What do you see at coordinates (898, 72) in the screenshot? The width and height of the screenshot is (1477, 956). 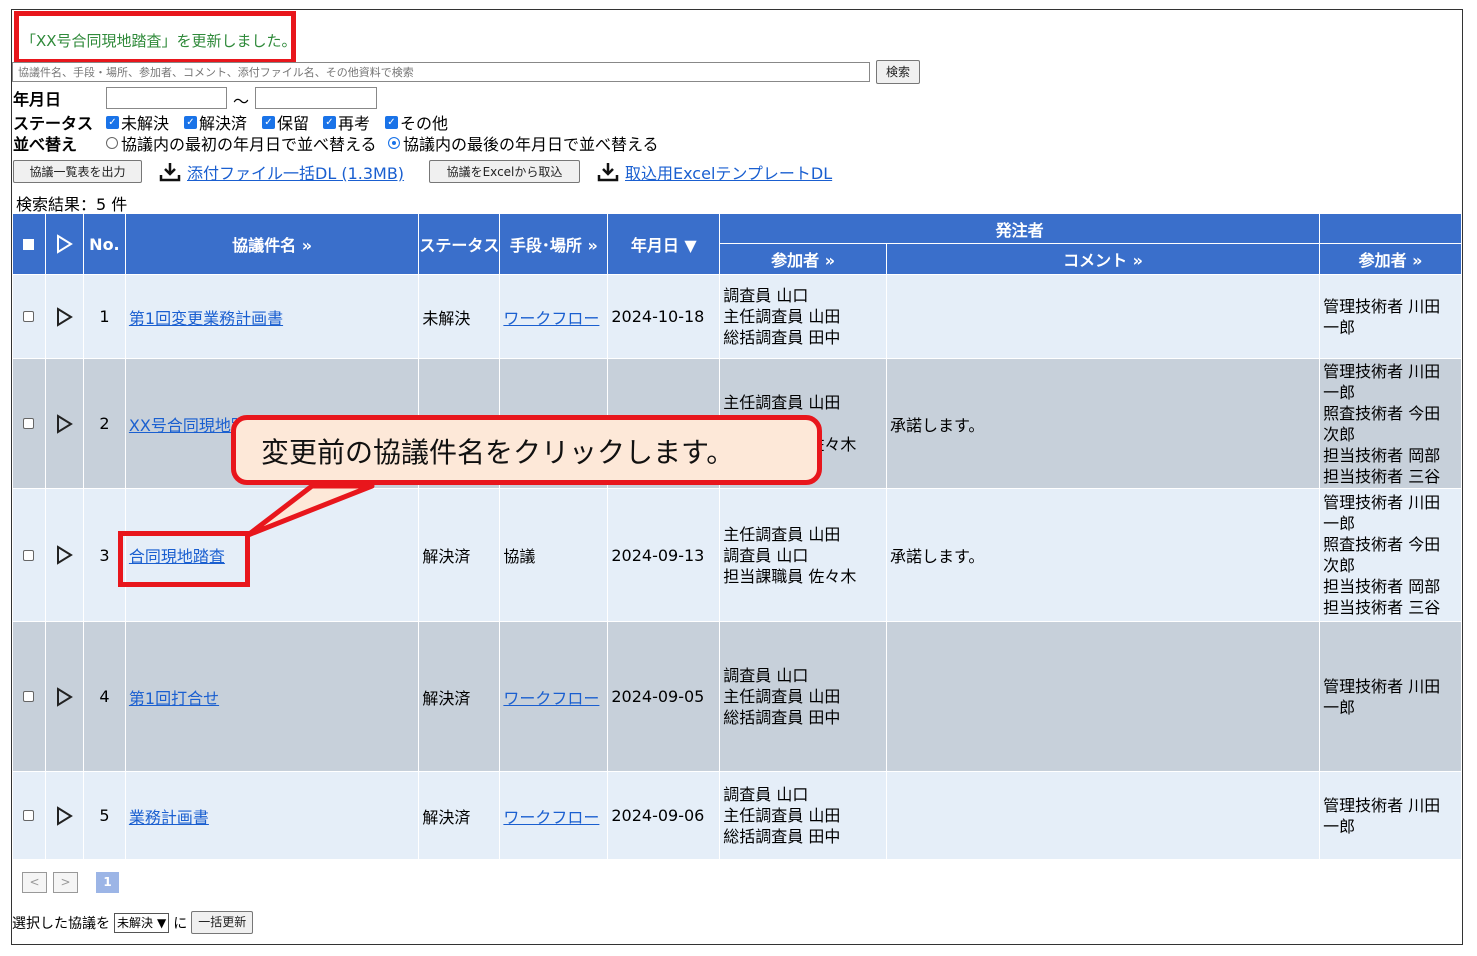 I see `search-button: 検索` at bounding box center [898, 72].